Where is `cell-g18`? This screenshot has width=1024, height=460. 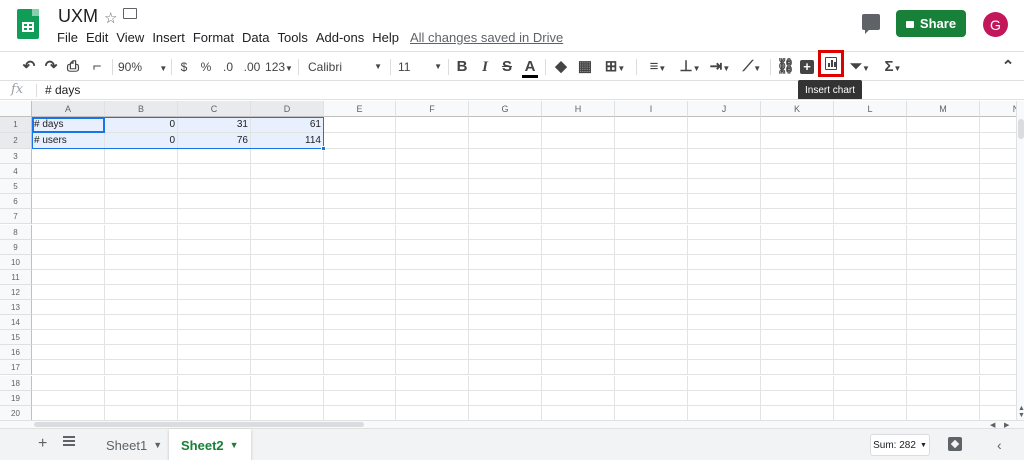 cell-g18 is located at coordinates (505, 383).